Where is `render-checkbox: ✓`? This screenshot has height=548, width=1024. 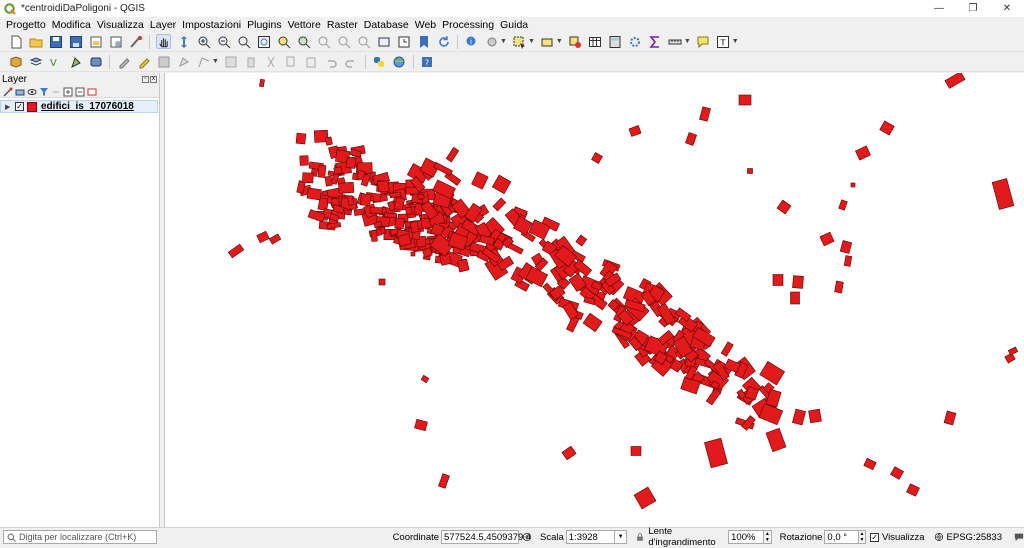
render-checkbox: ✓ is located at coordinates (874, 537).